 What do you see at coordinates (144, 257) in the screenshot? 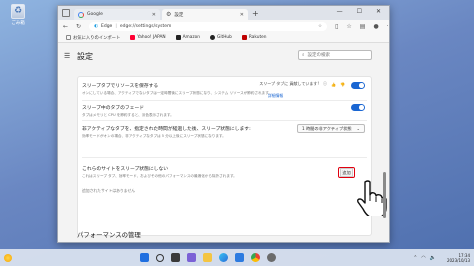
I see `start-icon` at bounding box center [144, 257].